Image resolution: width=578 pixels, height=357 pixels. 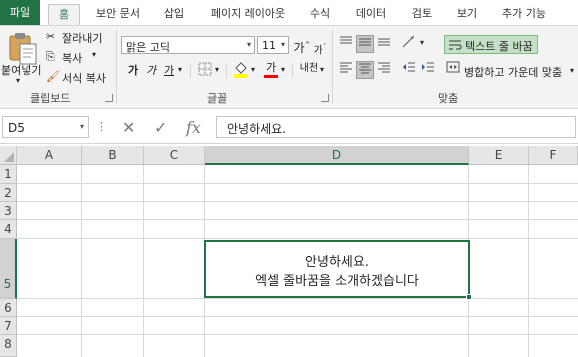 I want to click on decrease-font-button: 가ˇ, so click(x=320, y=47).